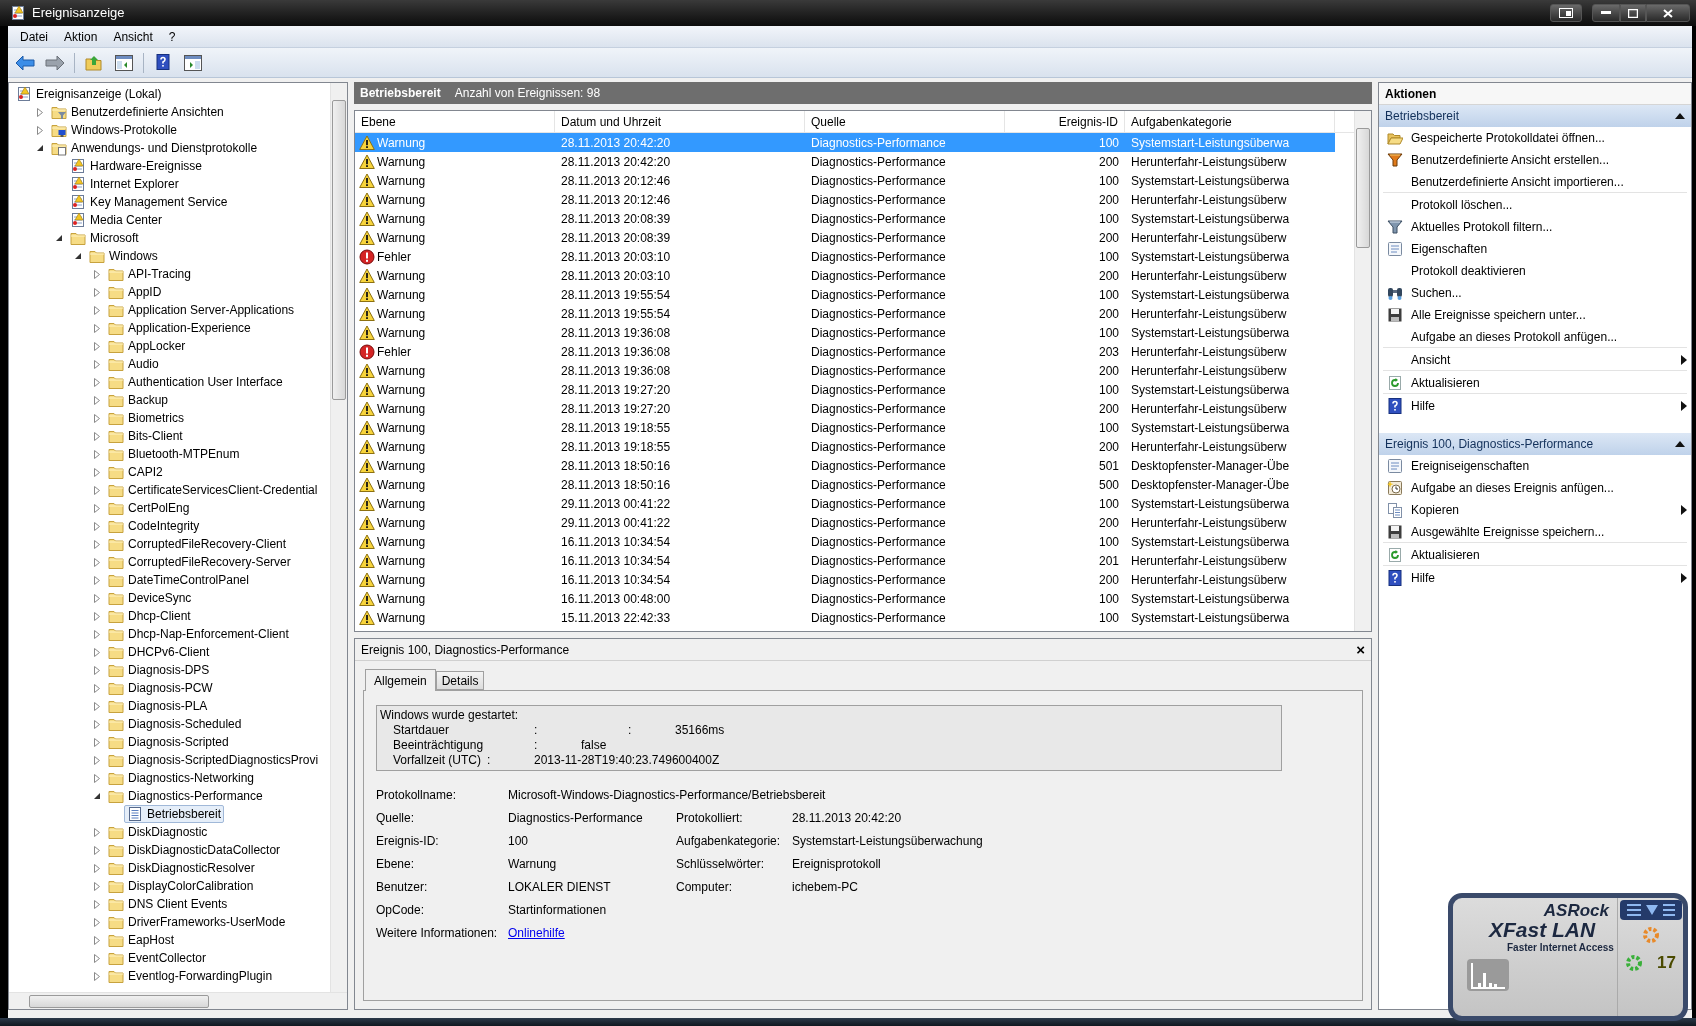 The height and width of the screenshot is (1026, 1696). Describe the element at coordinates (1606, 13) in the screenshot. I see `minimize-button` at that location.